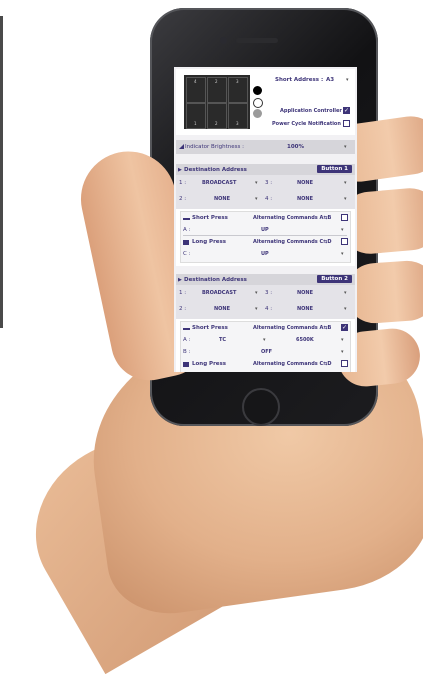  I want to click on c-select: UP, so click(265, 254).